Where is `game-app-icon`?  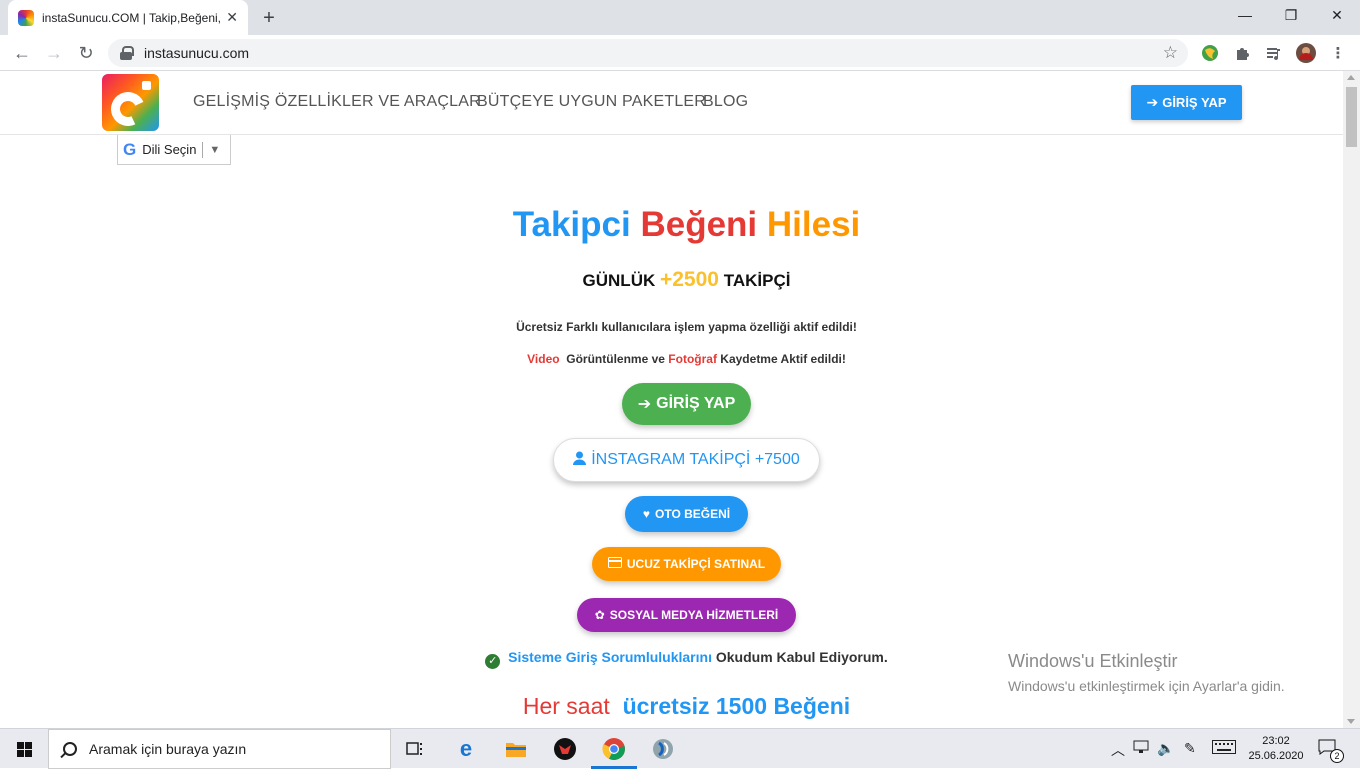
game-app-icon is located at coordinates (565, 749).